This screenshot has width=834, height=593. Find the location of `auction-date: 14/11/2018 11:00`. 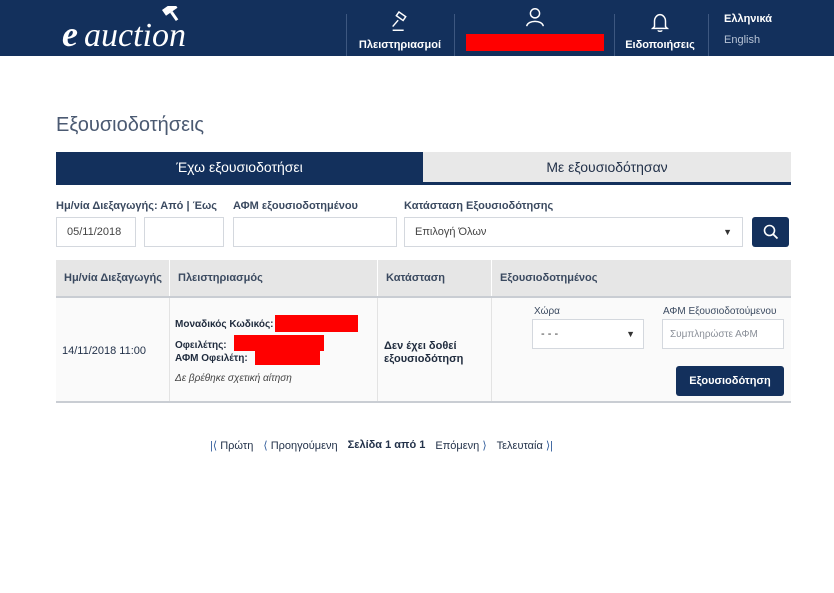

auction-date: 14/11/2018 11:00 is located at coordinates (104, 351).